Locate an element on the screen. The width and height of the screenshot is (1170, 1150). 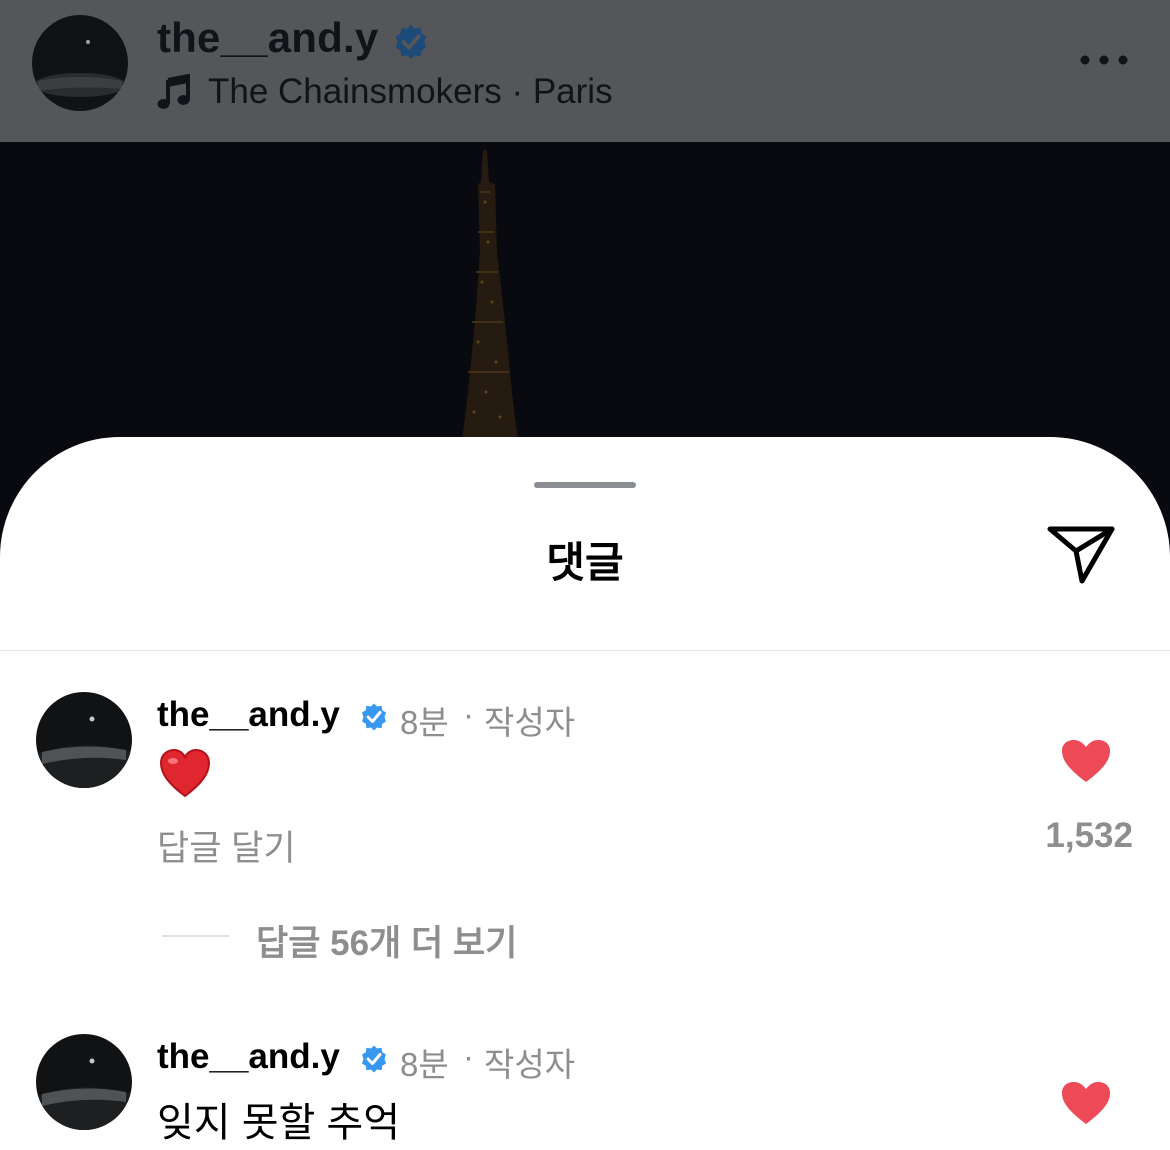
post-music-location: The Chainsmokers · Paris is located at coordinates (410, 92).